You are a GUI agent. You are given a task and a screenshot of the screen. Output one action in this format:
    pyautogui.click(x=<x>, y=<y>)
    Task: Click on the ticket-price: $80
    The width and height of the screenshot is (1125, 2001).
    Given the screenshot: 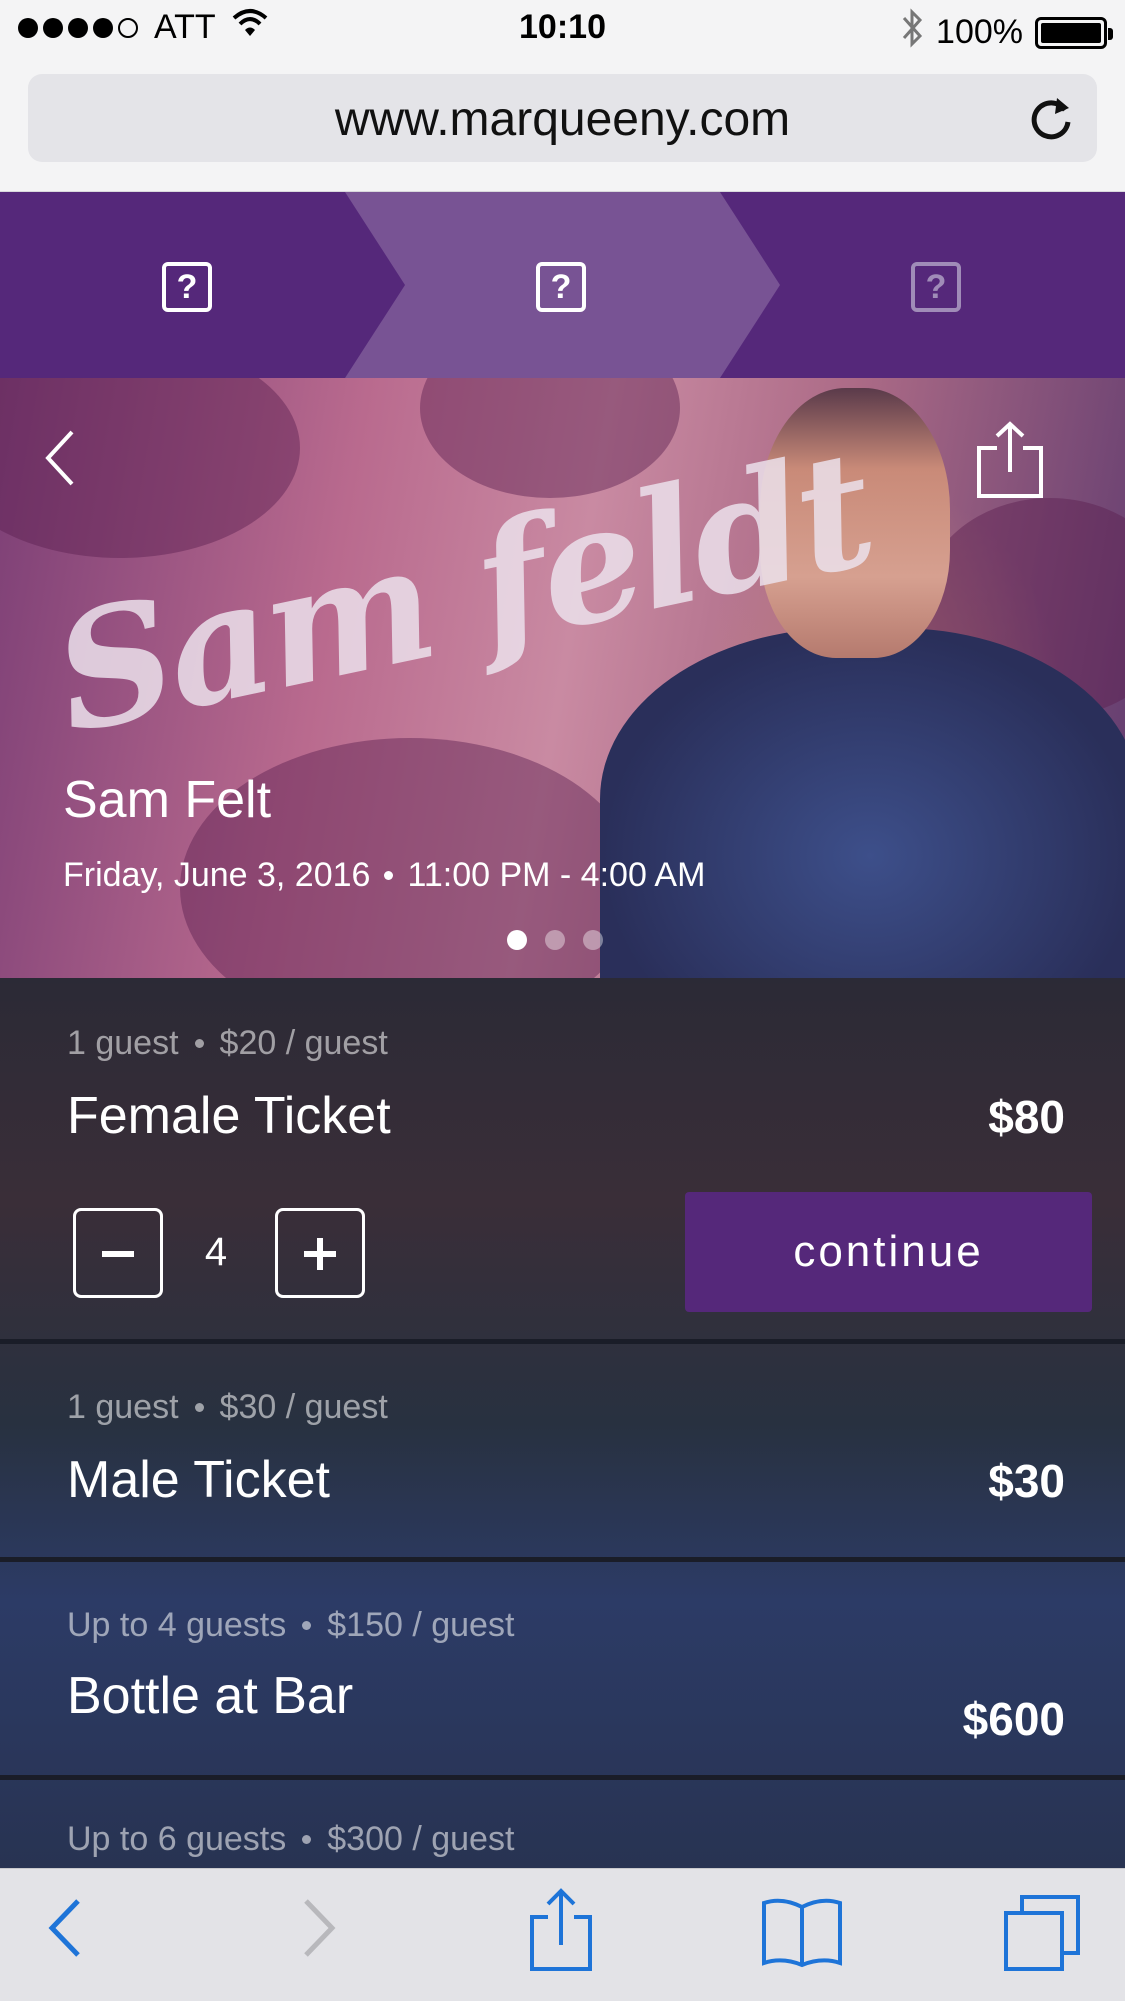 What is the action you would take?
    pyautogui.click(x=1026, y=1117)
    